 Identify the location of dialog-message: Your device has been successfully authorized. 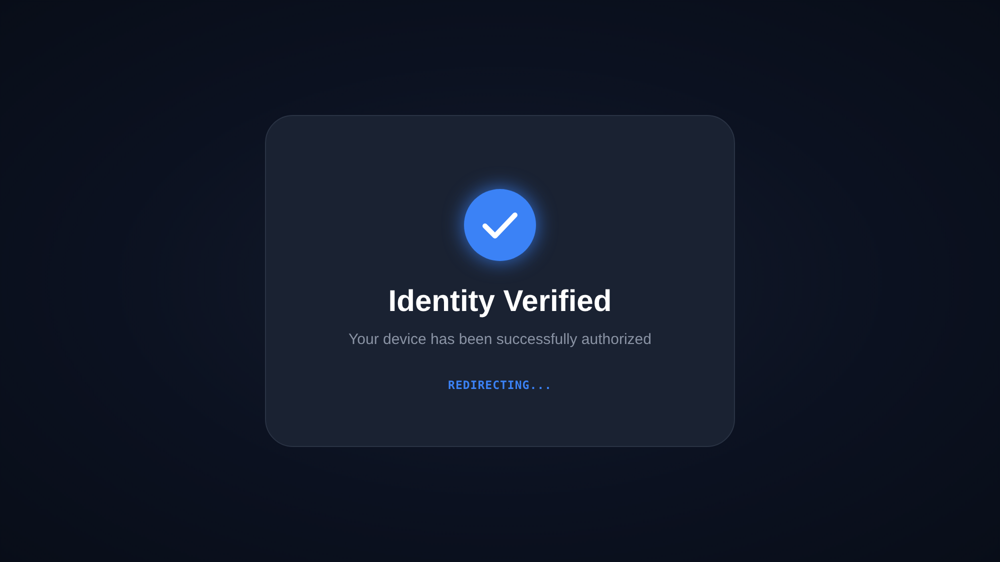
(500, 340).